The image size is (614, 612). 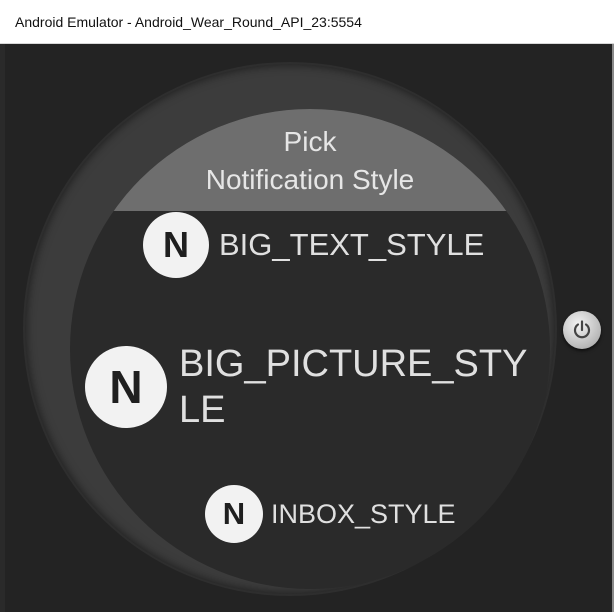 What do you see at coordinates (310, 160) in the screenshot?
I see `list-header: Pick Notification Style` at bounding box center [310, 160].